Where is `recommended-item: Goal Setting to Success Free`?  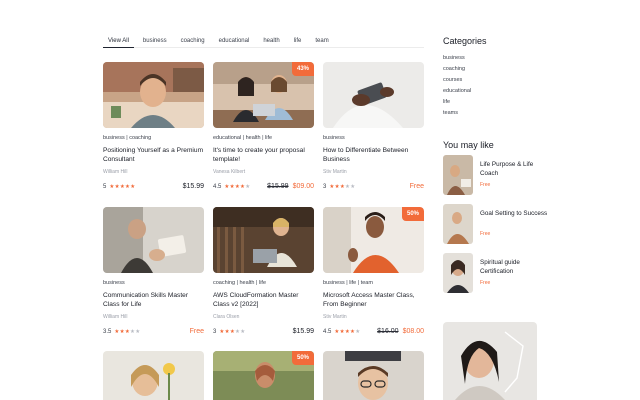
recommended-item: Goal Setting to Success Free is located at coordinates (503, 224).